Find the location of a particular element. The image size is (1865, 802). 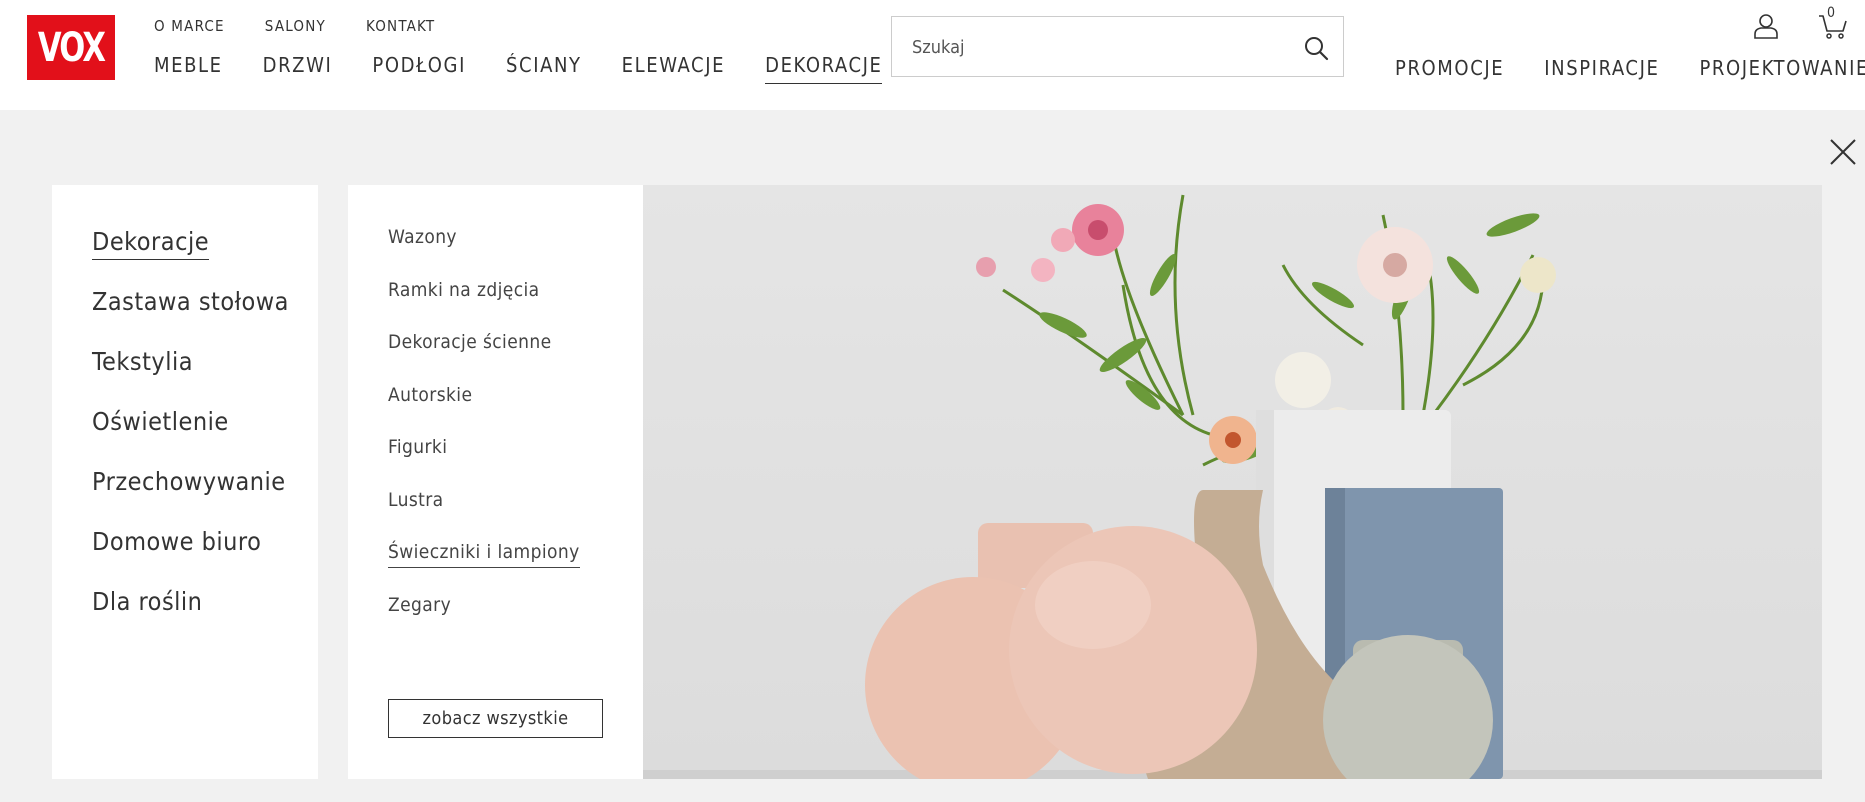

right-nav: PROMOCJE INSPIRACJE PROJEKTOWANIE is located at coordinates (1630, 68).